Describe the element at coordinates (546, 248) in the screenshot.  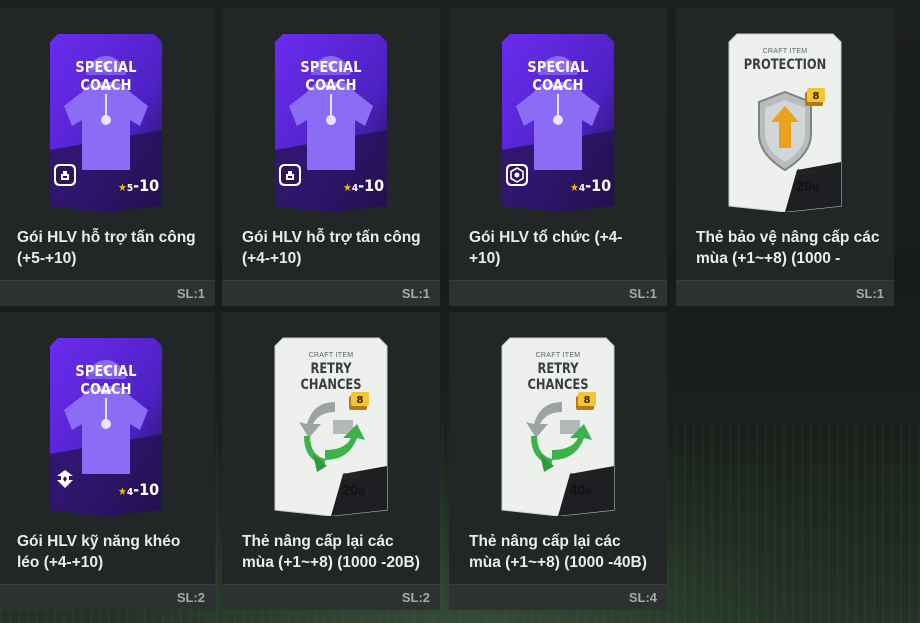
I see `item-name: Gói HLV tổ chức (+4-+10)` at that location.